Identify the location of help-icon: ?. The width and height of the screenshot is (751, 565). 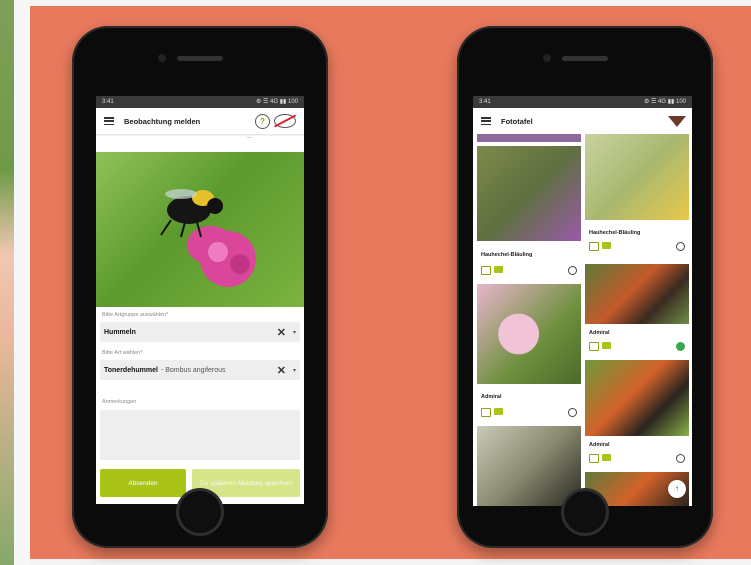
(262, 121).